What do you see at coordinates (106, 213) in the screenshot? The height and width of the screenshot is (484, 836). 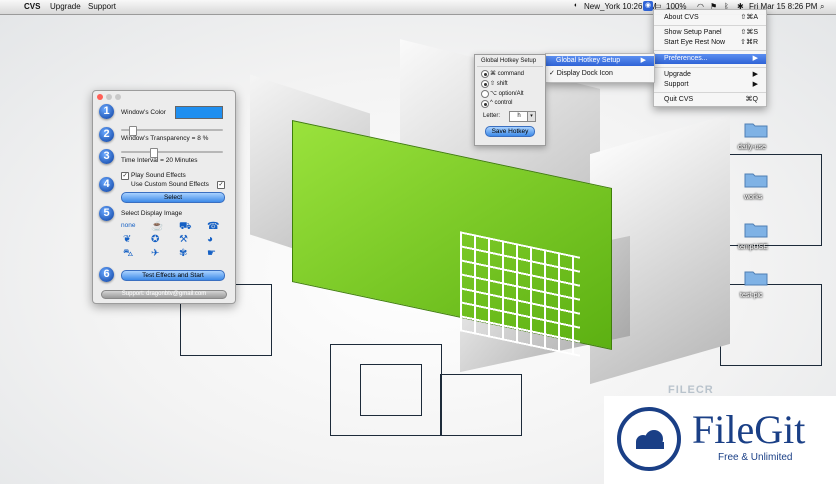 I see `step-badge: 5` at bounding box center [106, 213].